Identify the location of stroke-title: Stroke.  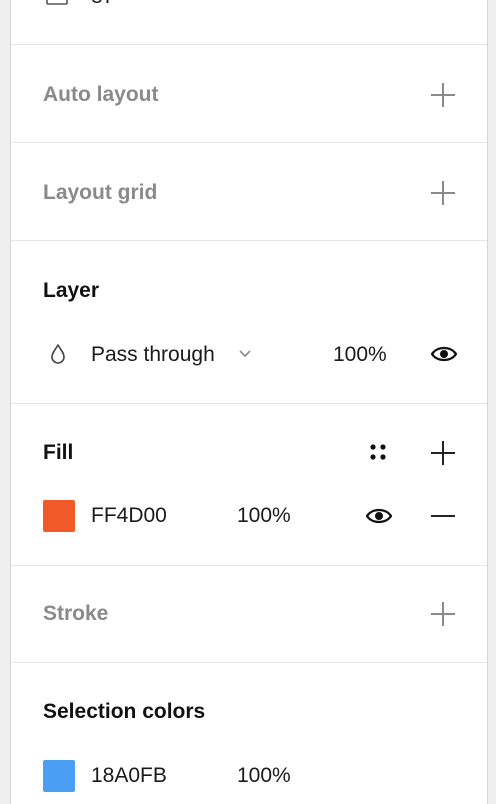
(76, 613).